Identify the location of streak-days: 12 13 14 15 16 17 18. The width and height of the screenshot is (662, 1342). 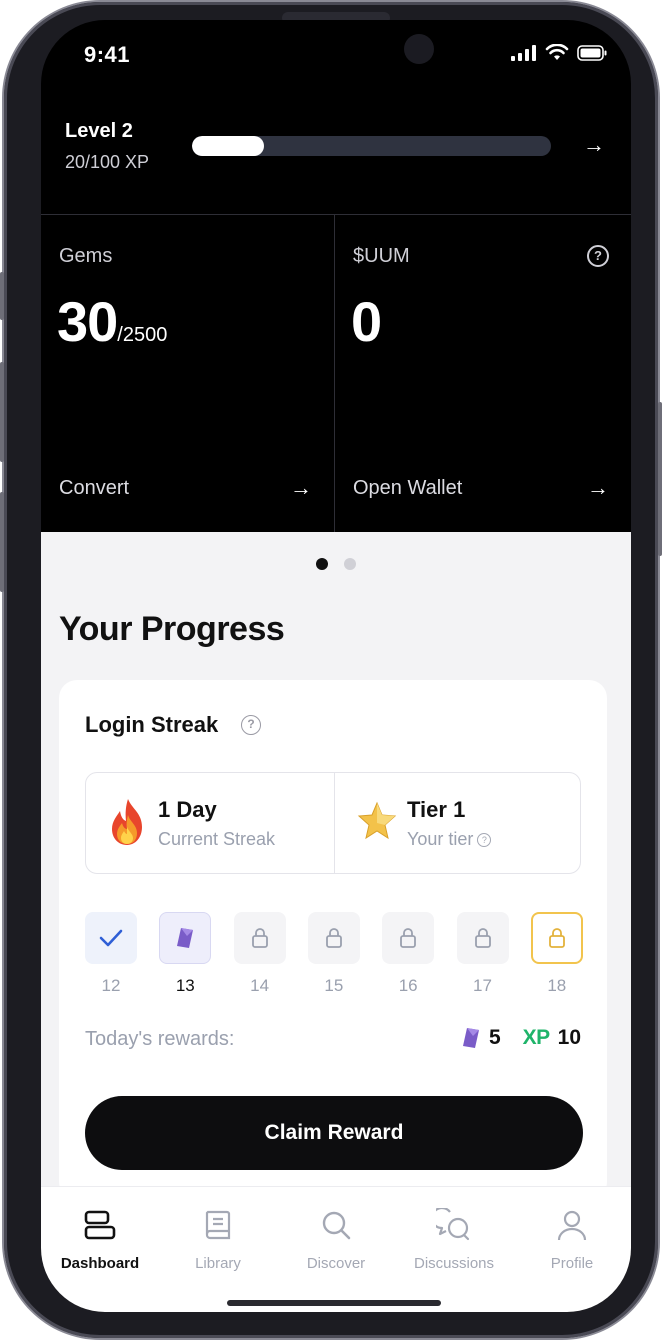
(334, 957).